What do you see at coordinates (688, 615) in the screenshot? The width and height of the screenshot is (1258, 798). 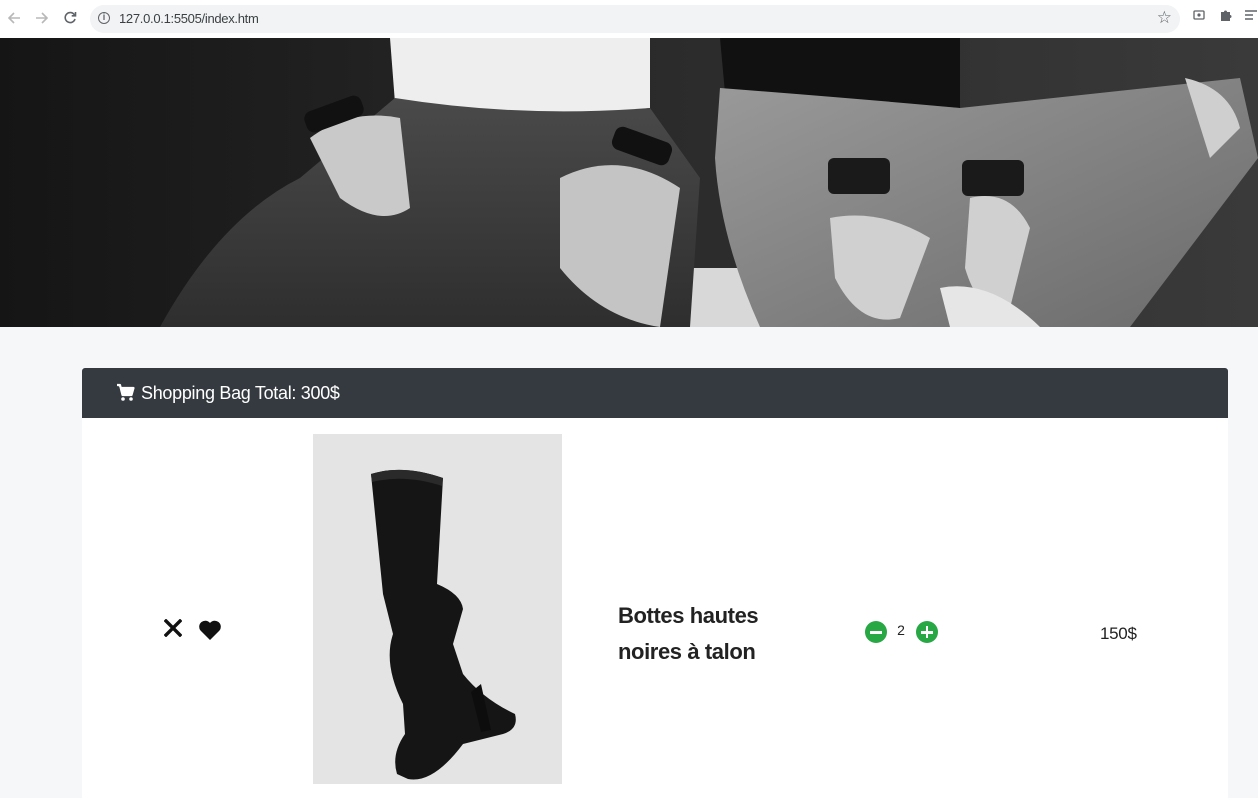 I see `product-name-line-1: Bottes hautes` at bounding box center [688, 615].